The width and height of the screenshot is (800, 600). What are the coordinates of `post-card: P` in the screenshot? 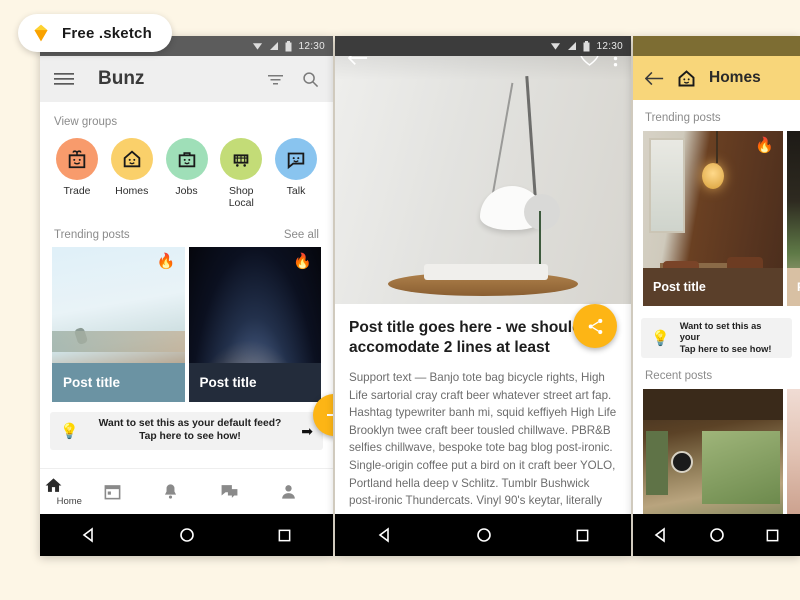 It's located at (793, 218).